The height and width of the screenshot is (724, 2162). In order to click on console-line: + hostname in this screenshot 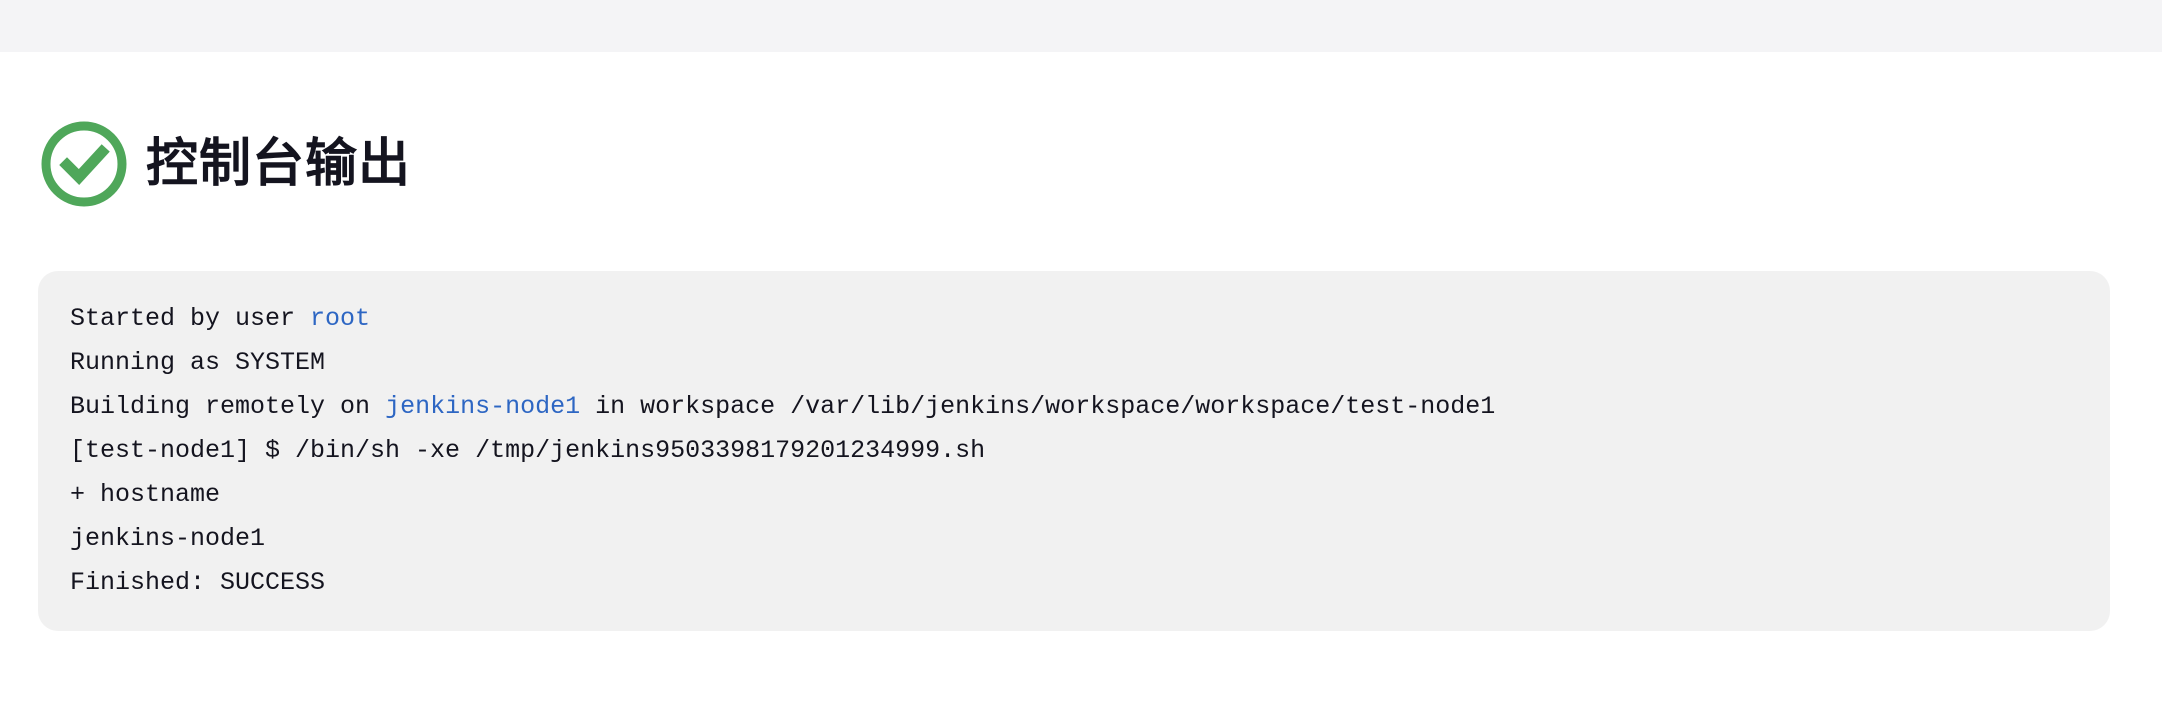, I will do `click(145, 494)`.